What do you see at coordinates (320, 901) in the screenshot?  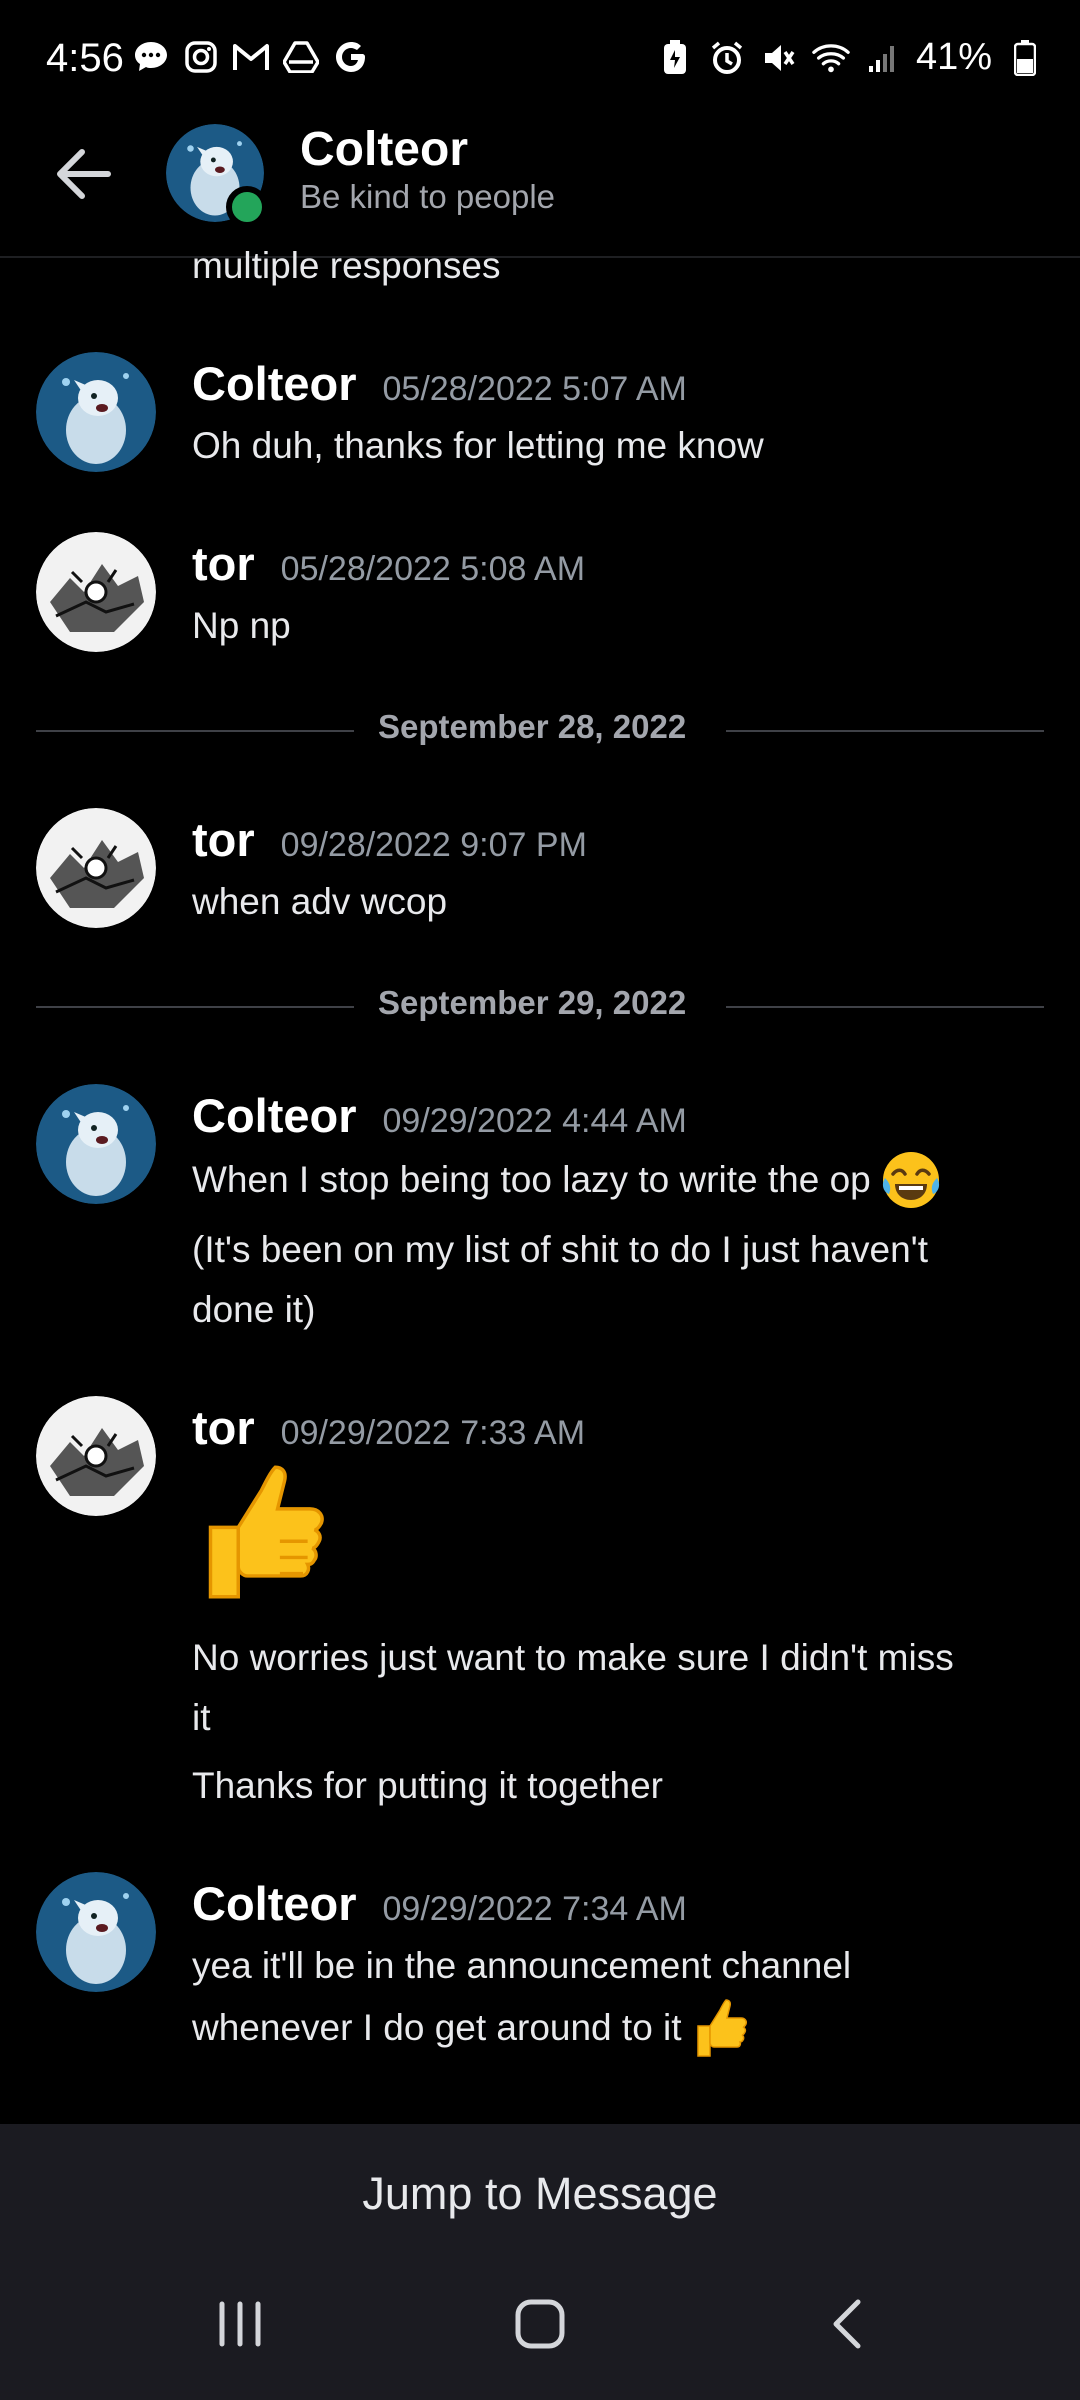 I see `message-text: when adv wcop` at bounding box center [320, 901].